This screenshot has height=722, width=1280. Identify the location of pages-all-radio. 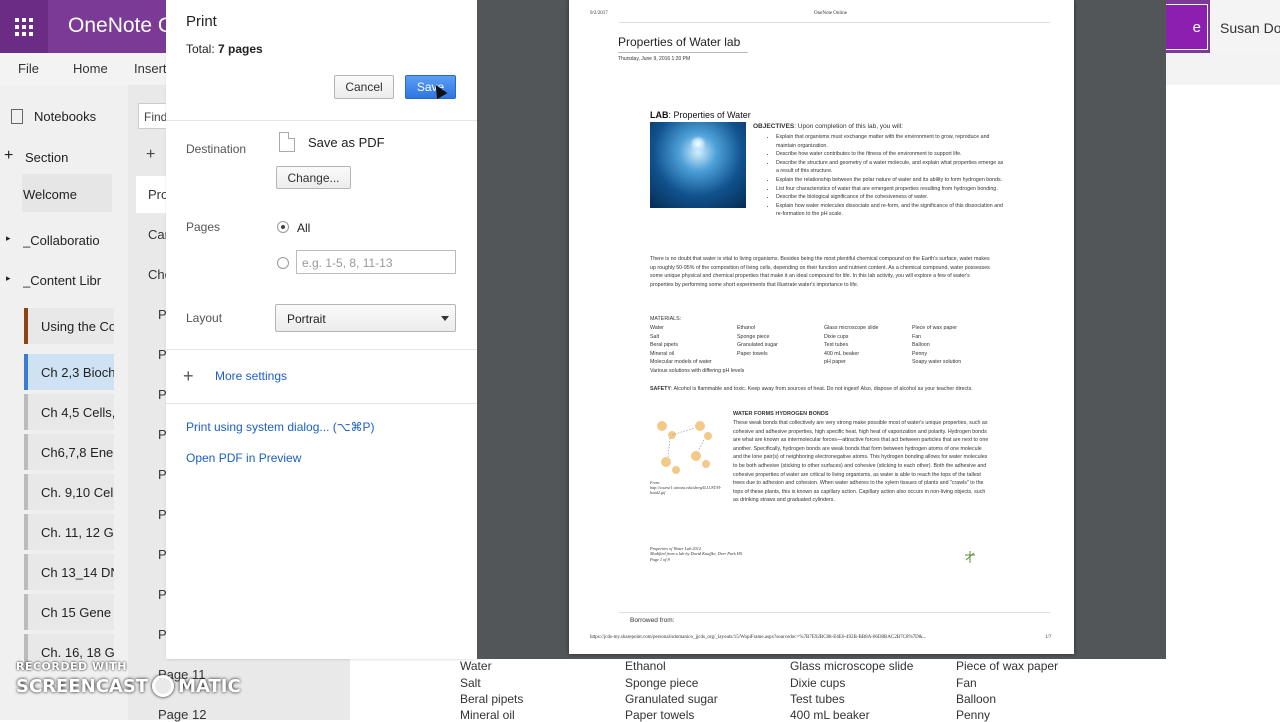
(283, 227).